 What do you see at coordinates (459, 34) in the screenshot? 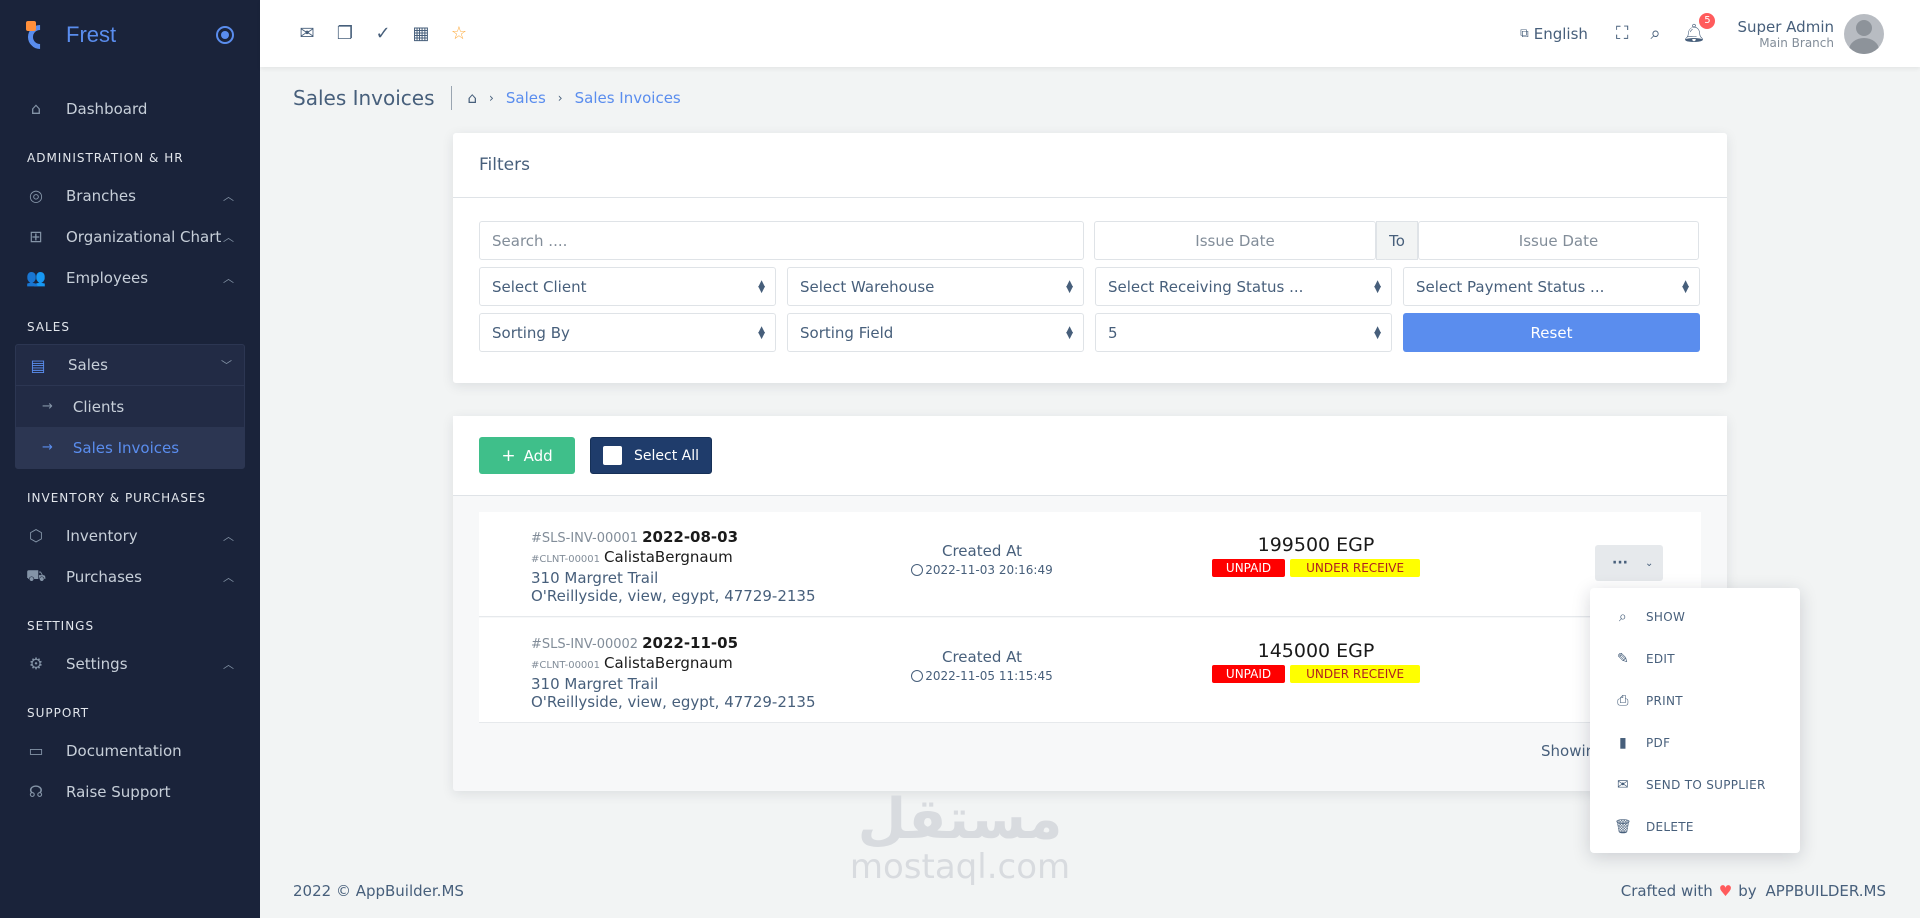
I see `star-icon: ☆` at bounding box center [459, 34].